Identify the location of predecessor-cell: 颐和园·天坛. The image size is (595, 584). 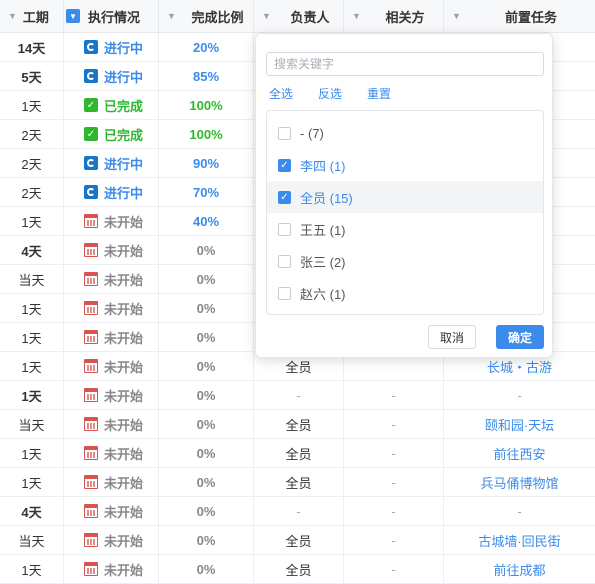
(519, 424).